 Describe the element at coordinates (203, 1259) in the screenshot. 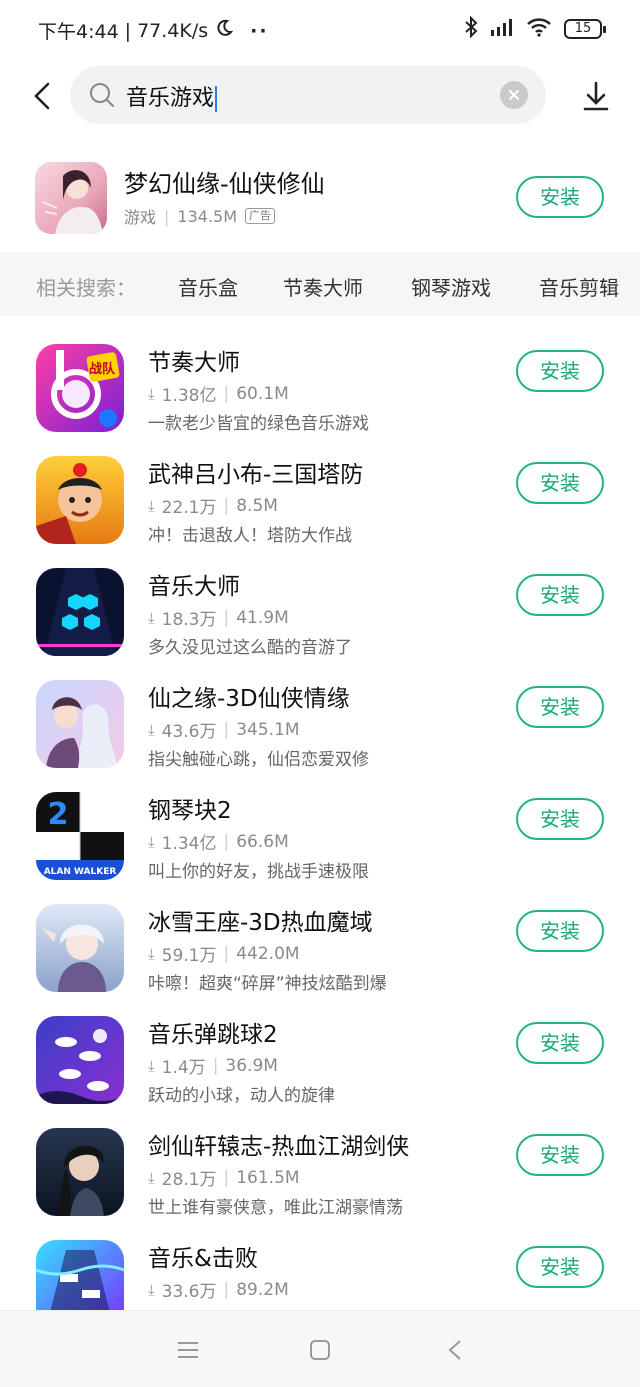

I see `app-name: 音乐&击败` at that location.